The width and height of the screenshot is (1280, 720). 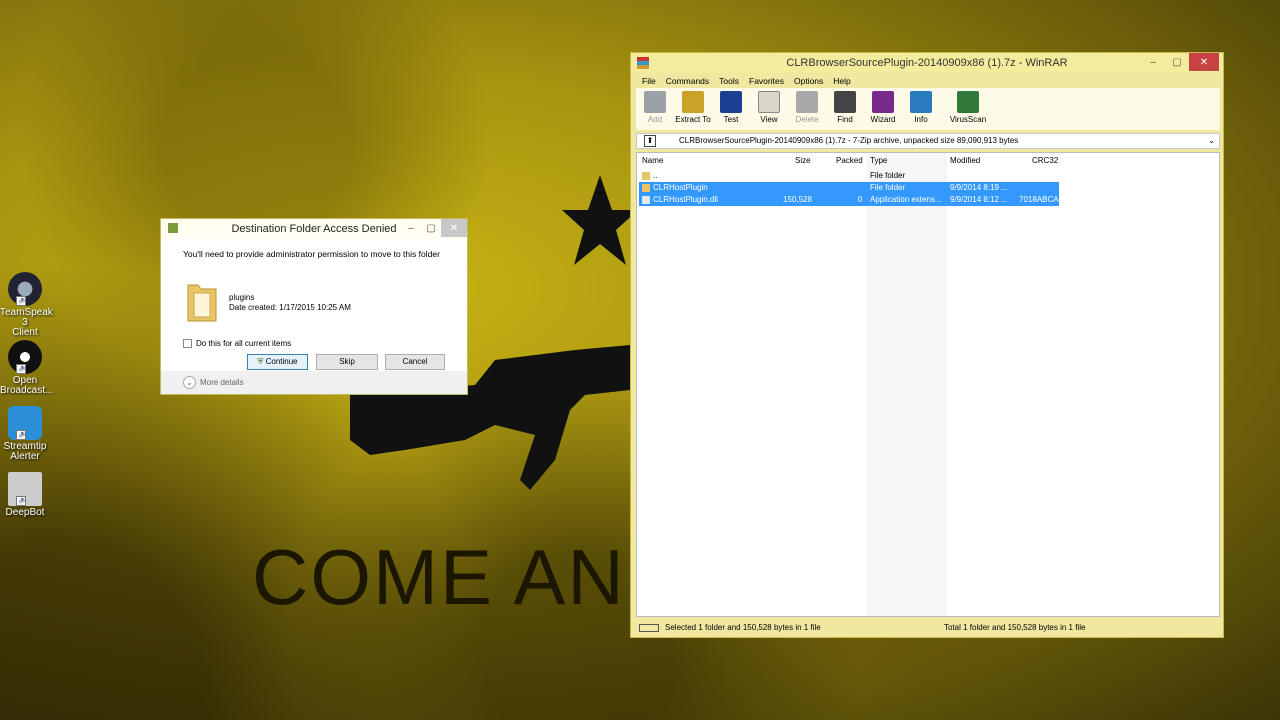 What do you see at coordinates (25, 357) in the screenshot?
I see `obs-icon: ↗` at bounding box center [25, 357].